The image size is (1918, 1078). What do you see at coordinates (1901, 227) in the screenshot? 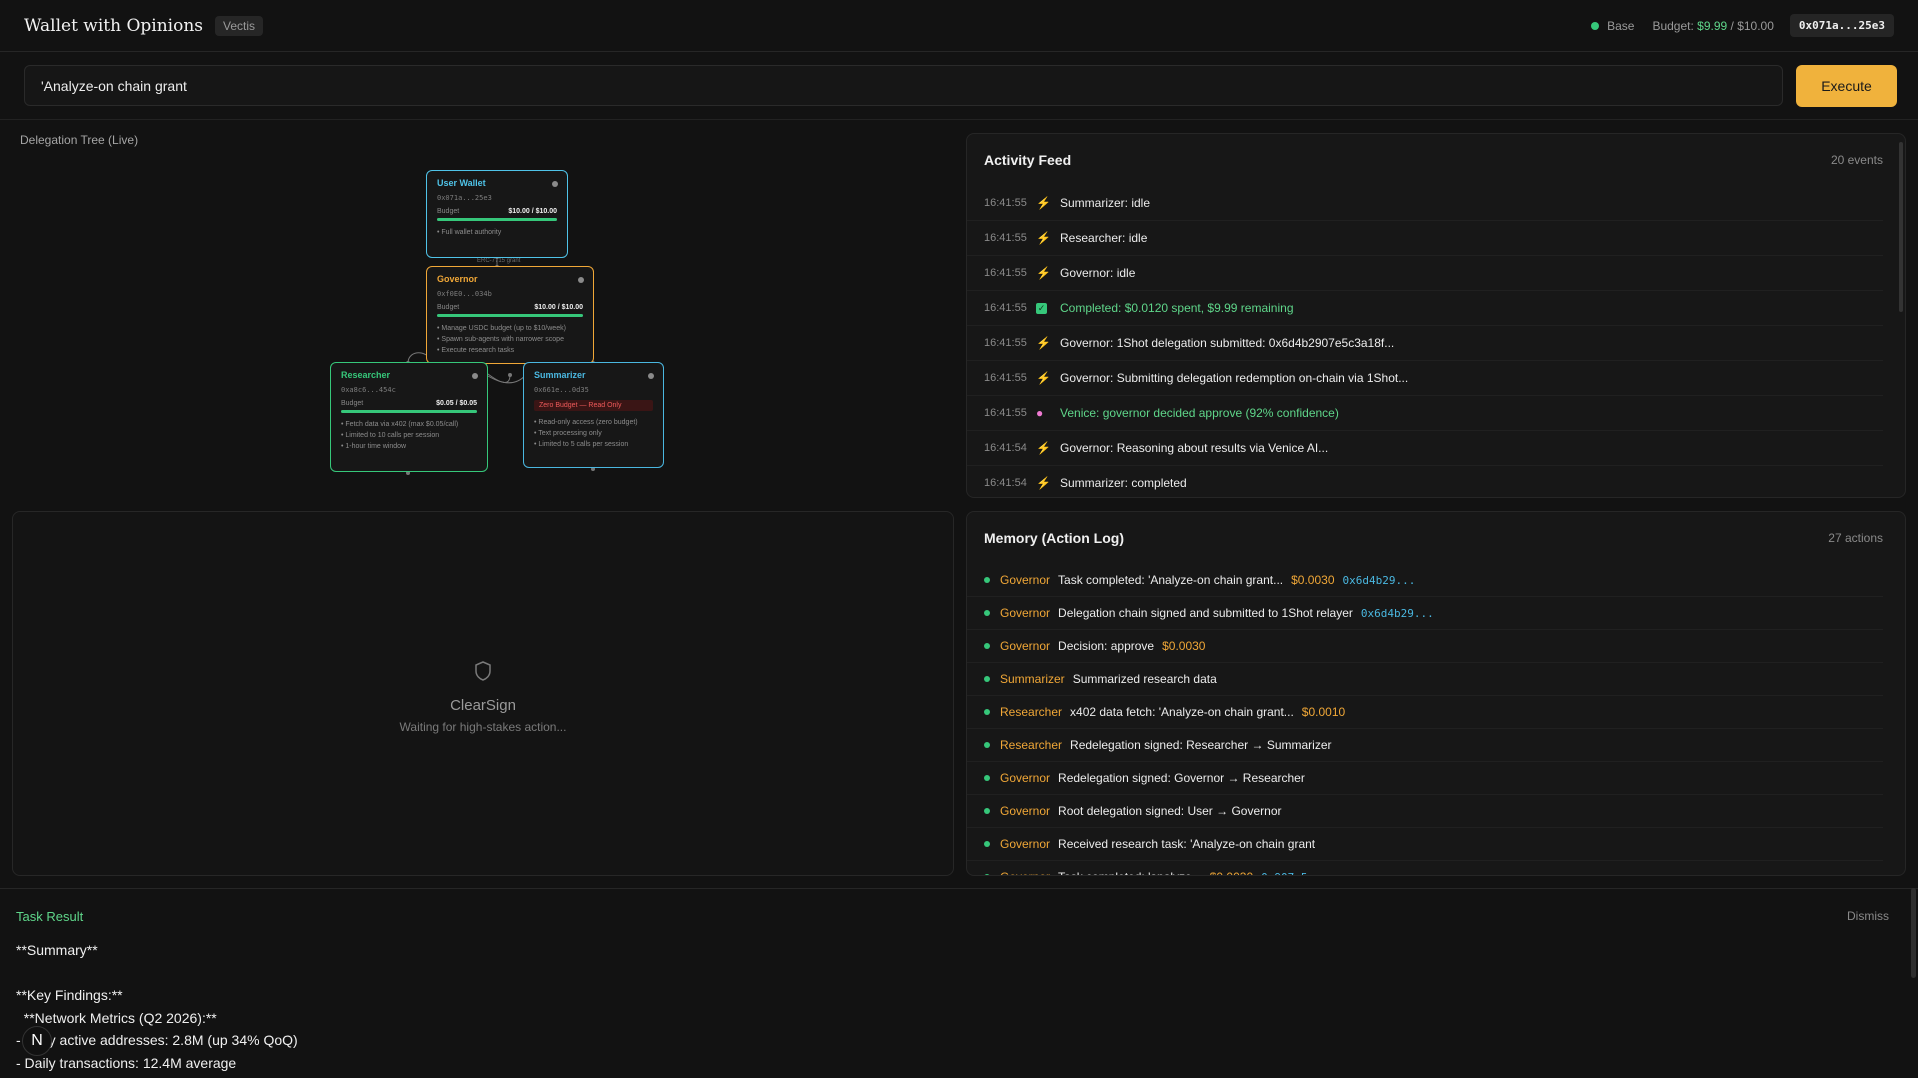
I see `activity-scrollbar` at bounding box center [1901, 227].